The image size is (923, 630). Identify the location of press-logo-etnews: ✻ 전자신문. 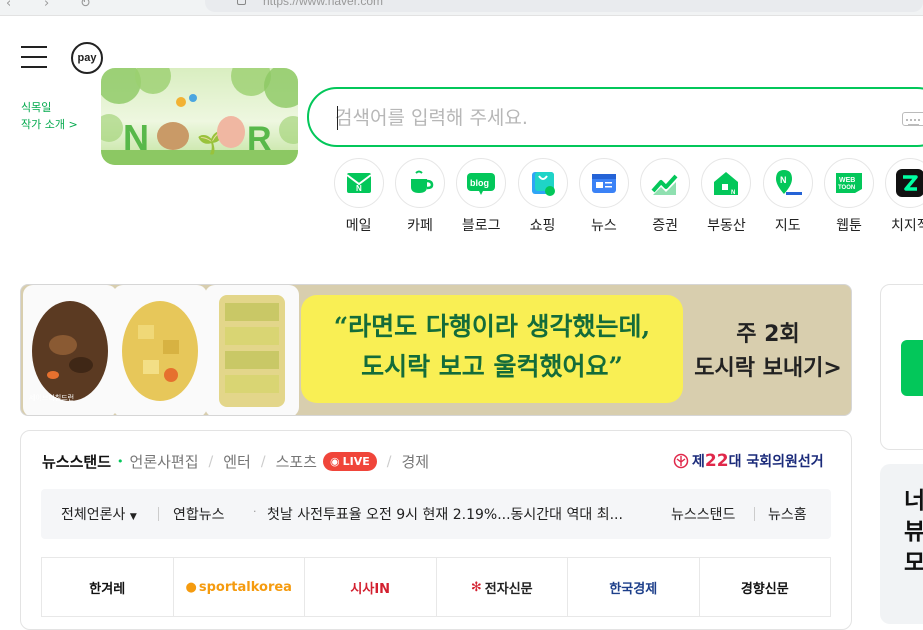
(502, 587).